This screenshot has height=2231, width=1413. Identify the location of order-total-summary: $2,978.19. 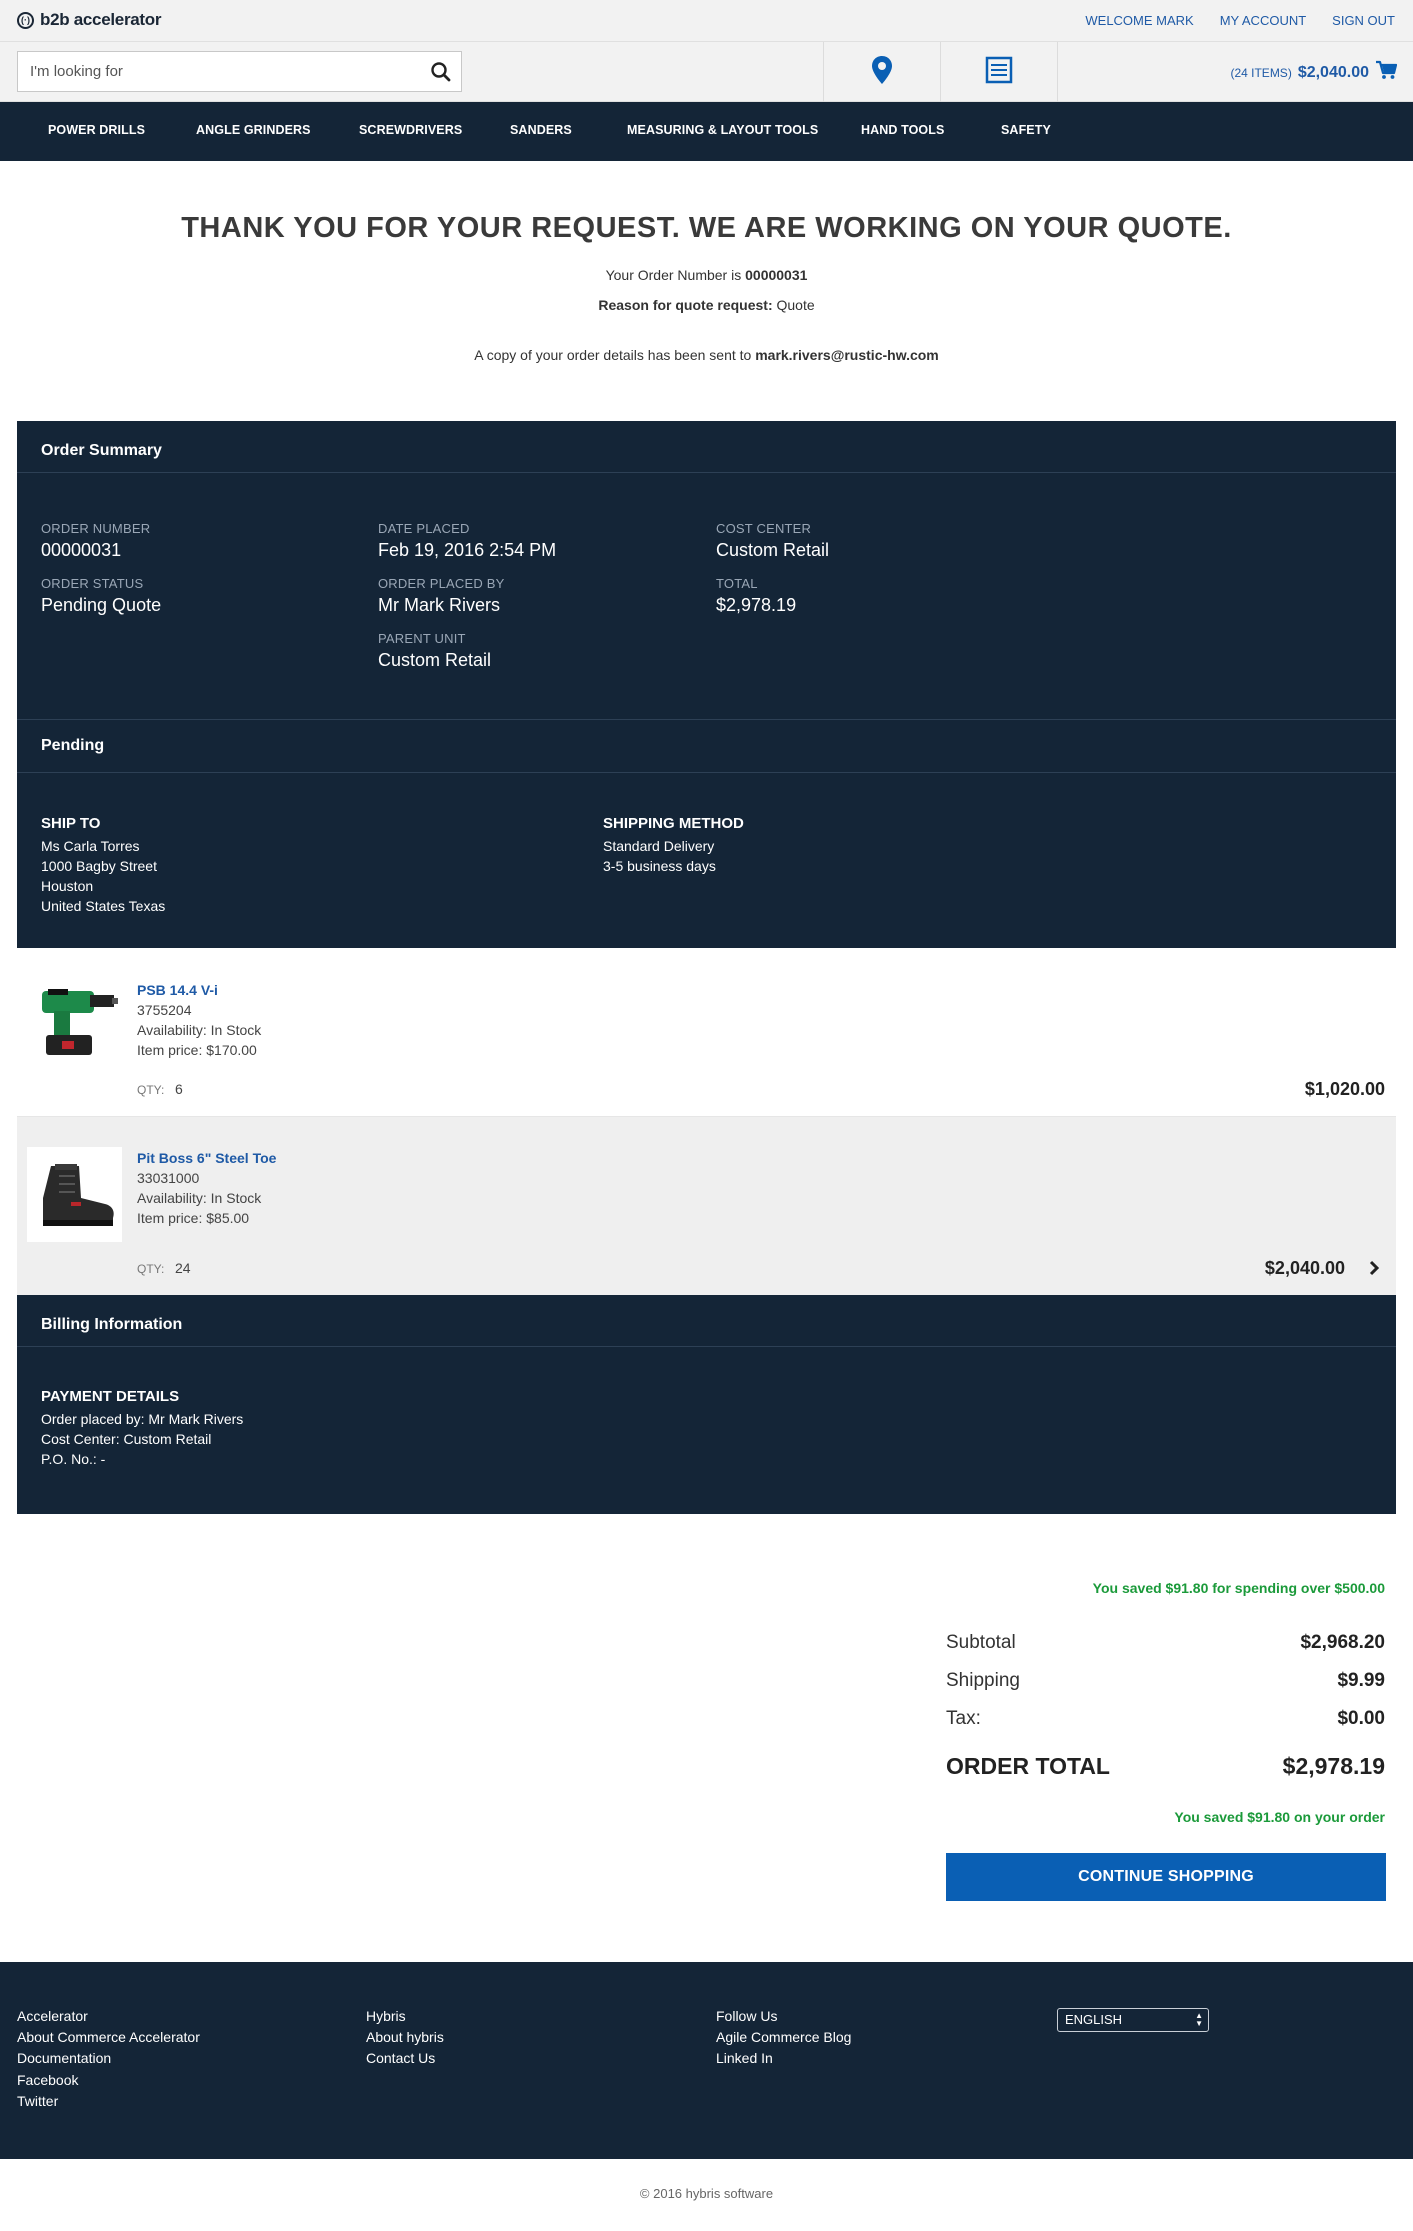
(756, 605).